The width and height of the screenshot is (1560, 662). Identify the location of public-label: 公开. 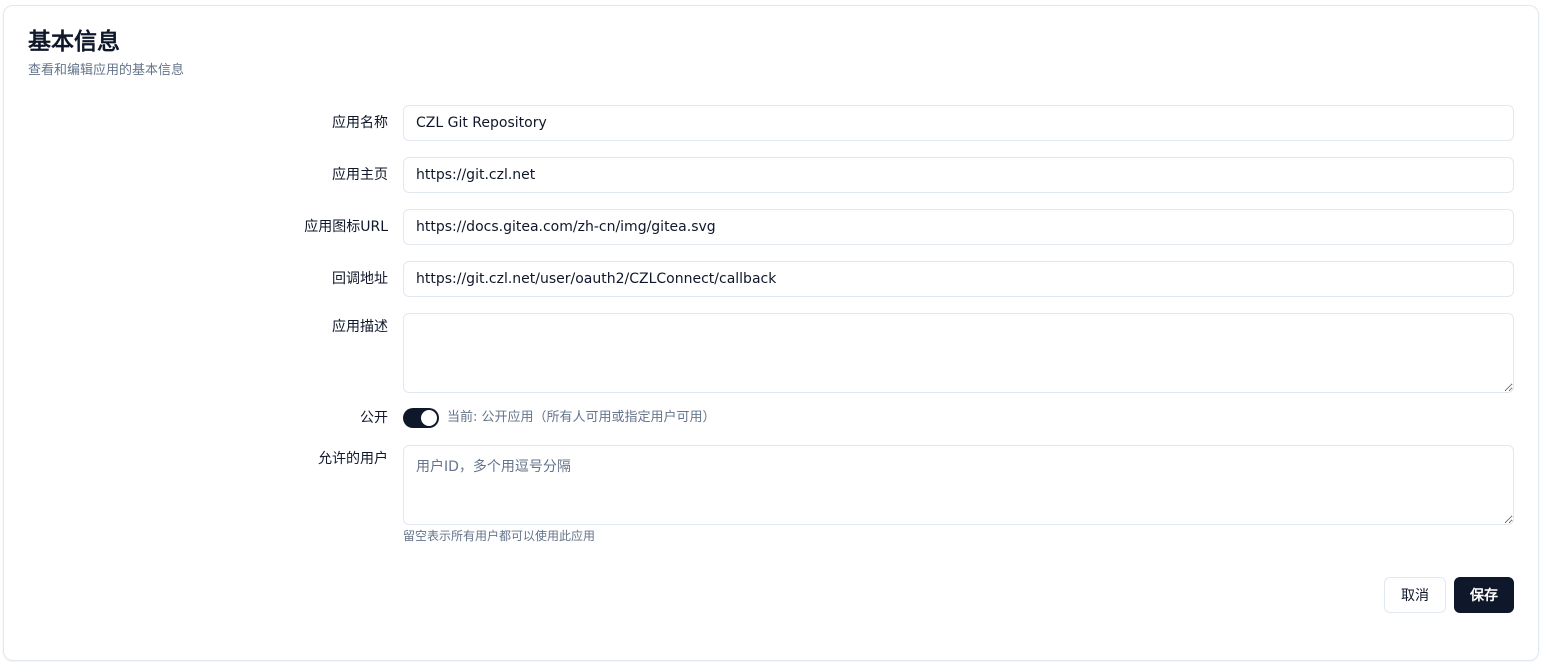
(374, 418).